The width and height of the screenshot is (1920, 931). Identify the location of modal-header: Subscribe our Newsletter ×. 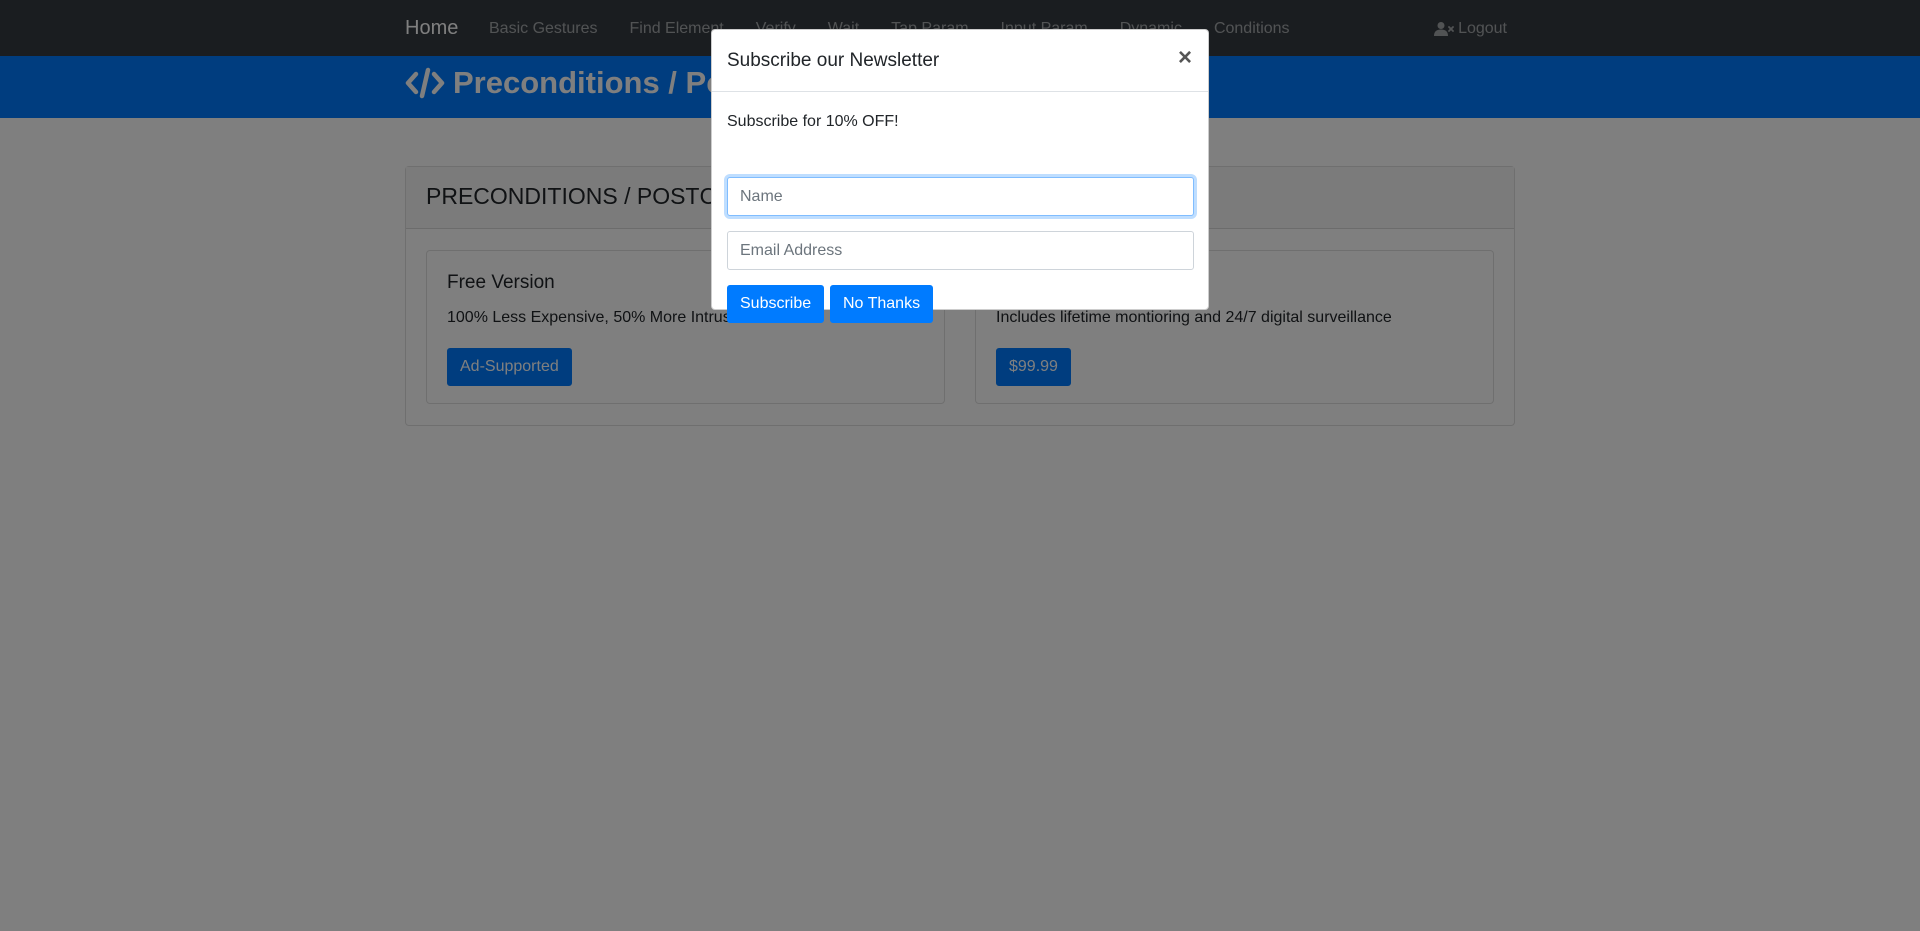
(960, 61).